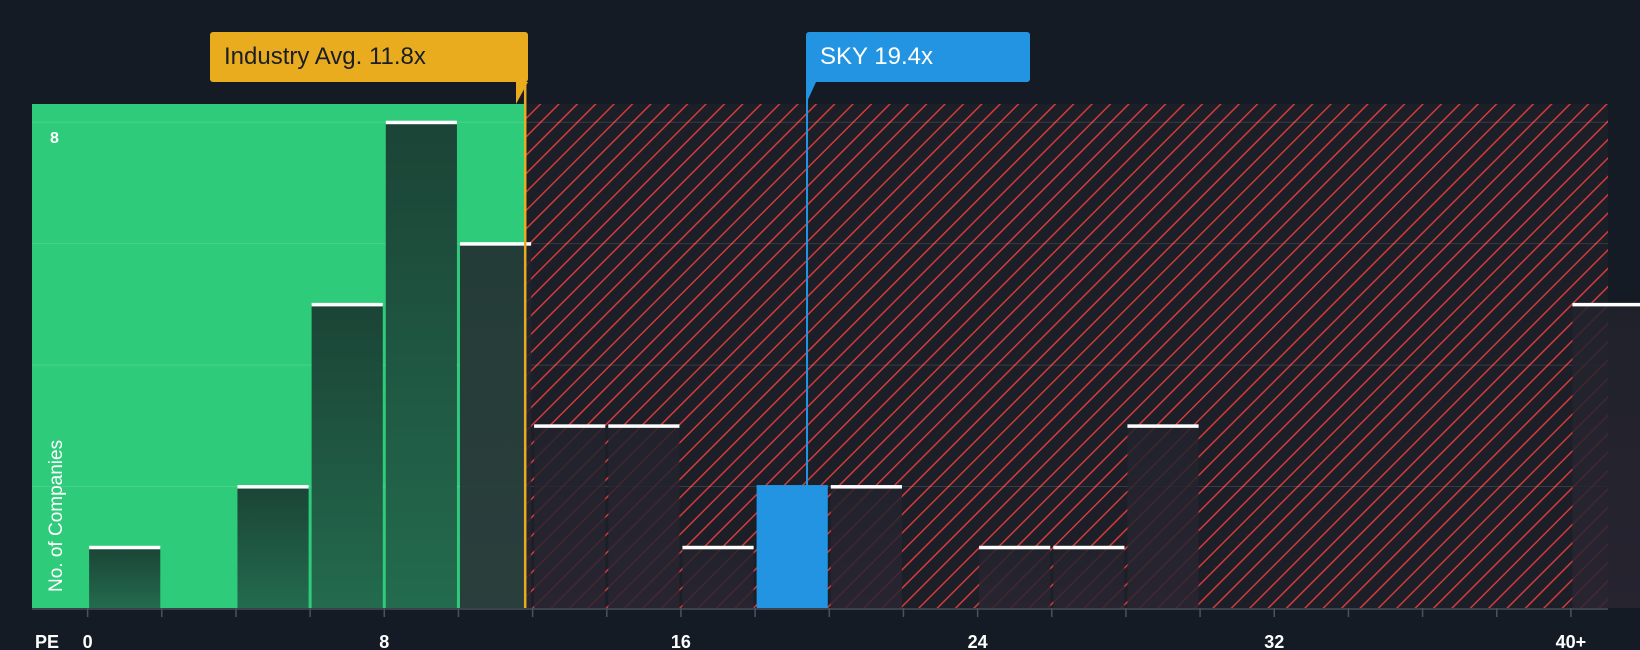 The width and height of the screenshot is (1640, 650). What do you see at coordinates (56, 516) in the screenshot?
I see `y-axis-label: No. of Companies` at bounding box center [56, 516].